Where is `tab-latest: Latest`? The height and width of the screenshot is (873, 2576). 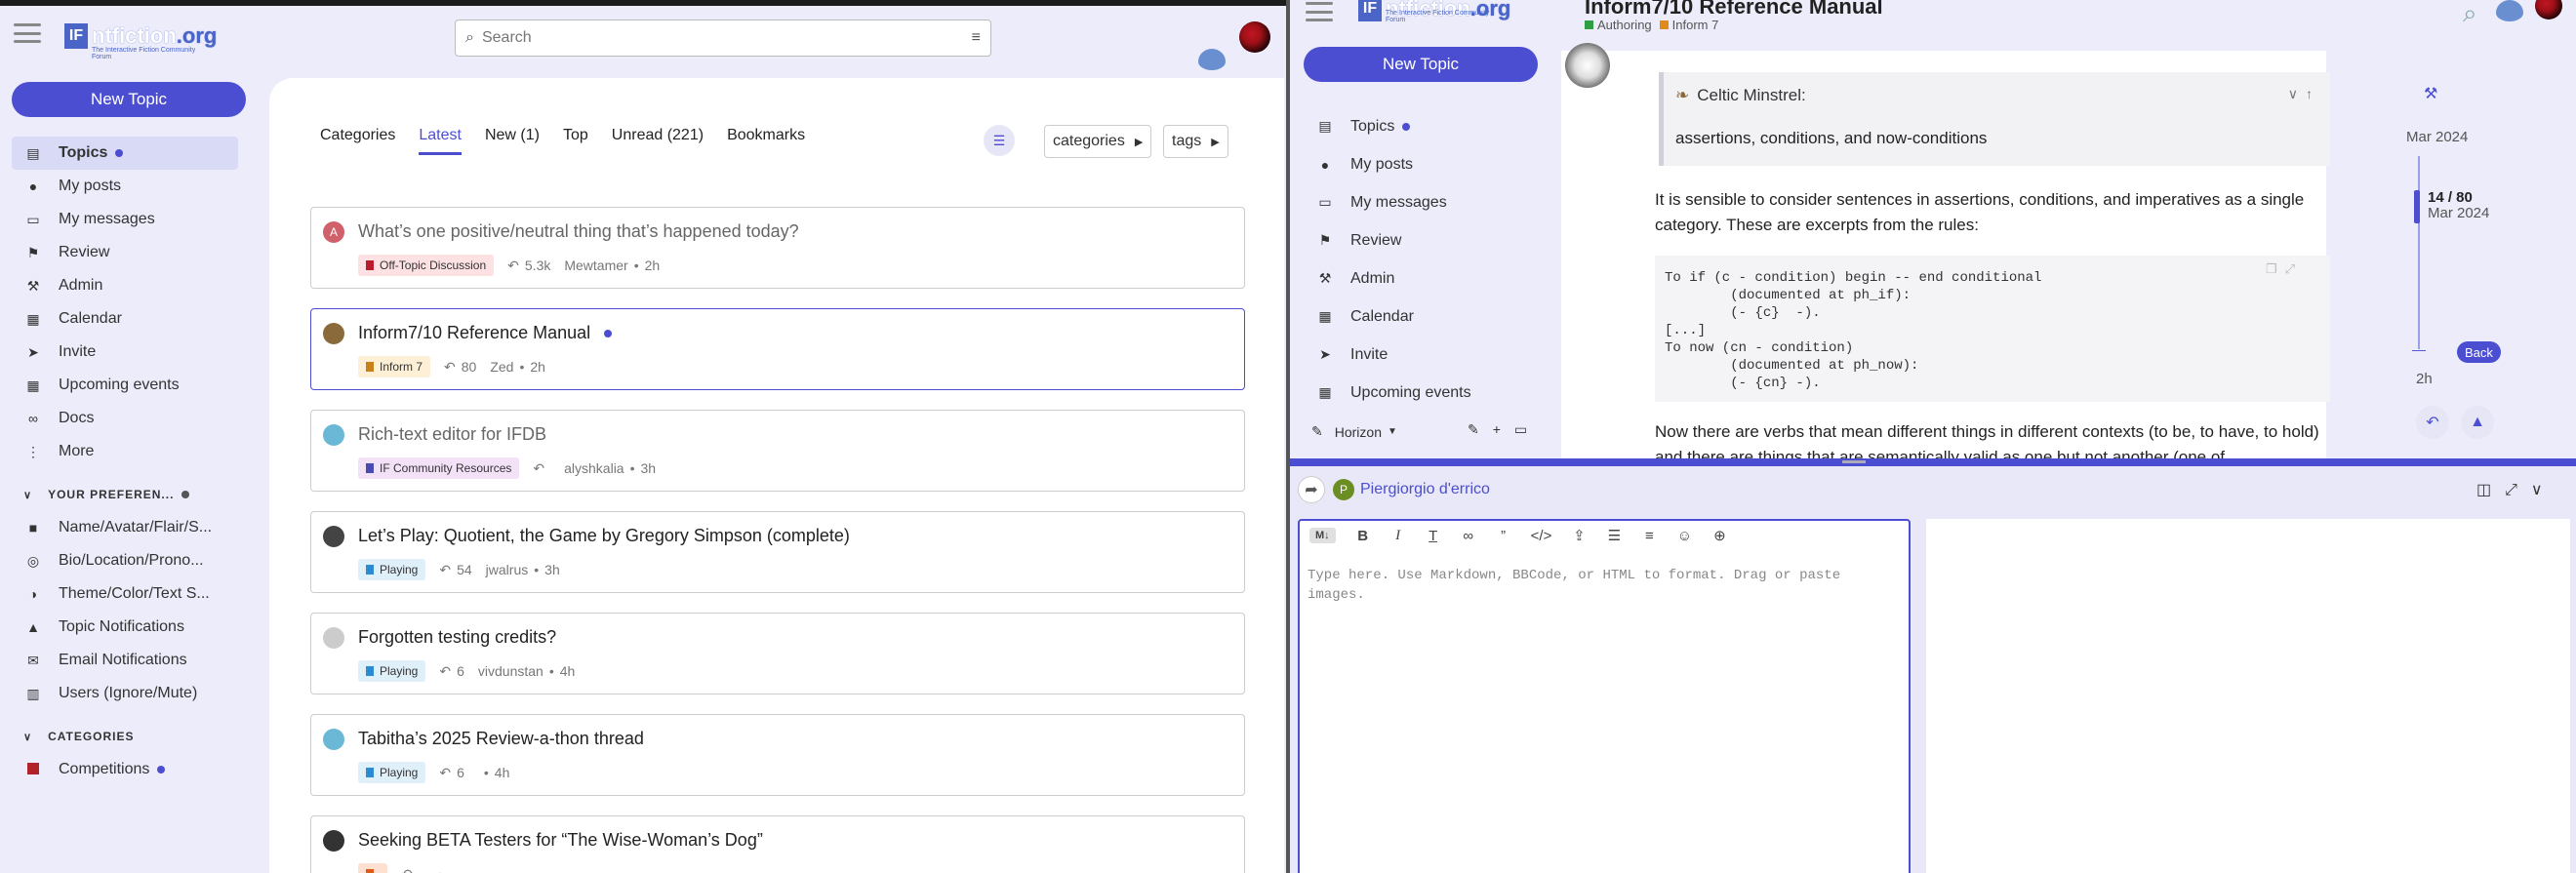 tab-latest: Latest is located at coordinates (440, 141).